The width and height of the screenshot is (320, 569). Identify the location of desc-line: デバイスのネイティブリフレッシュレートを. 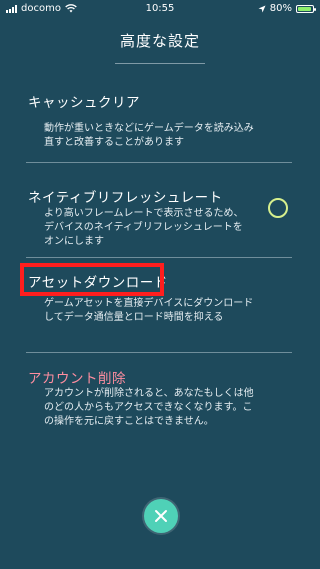
(143, 227).